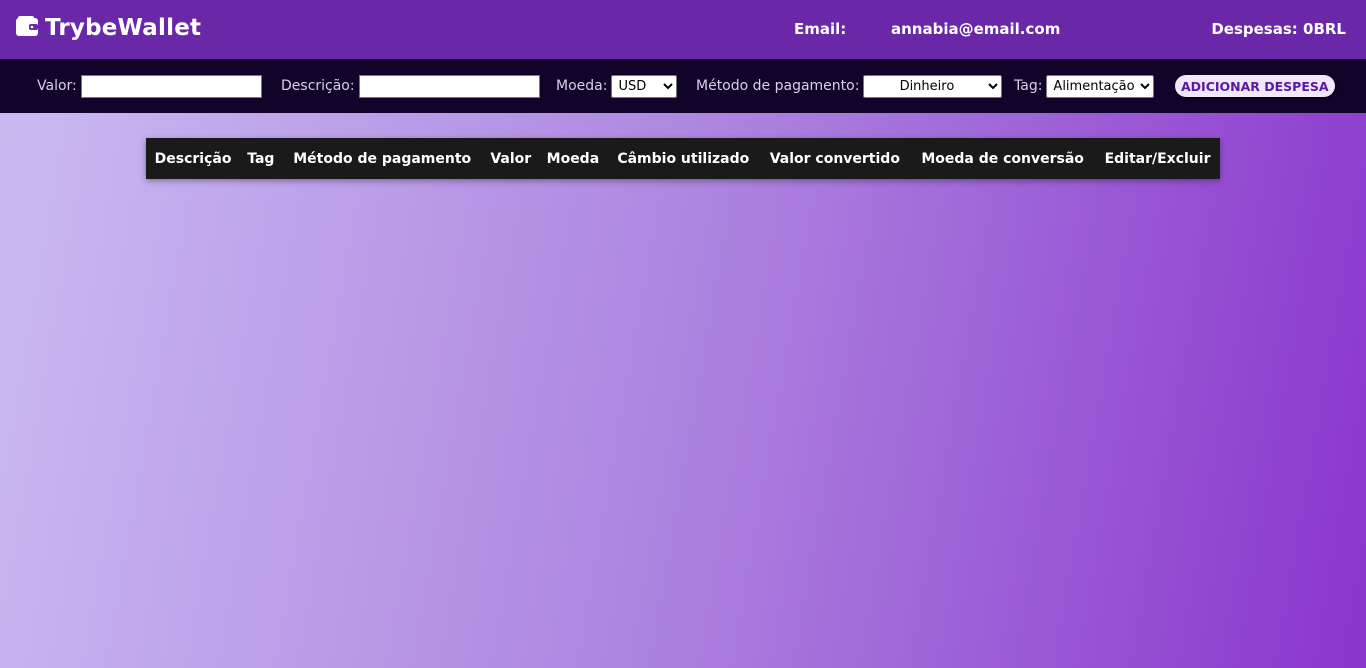 This screenshot has height=668, width=1366. What do you see at coordinates (582, 86) in the screenshot?
I see `moeda-label: Moeda:` at bounding box center [582, 86].